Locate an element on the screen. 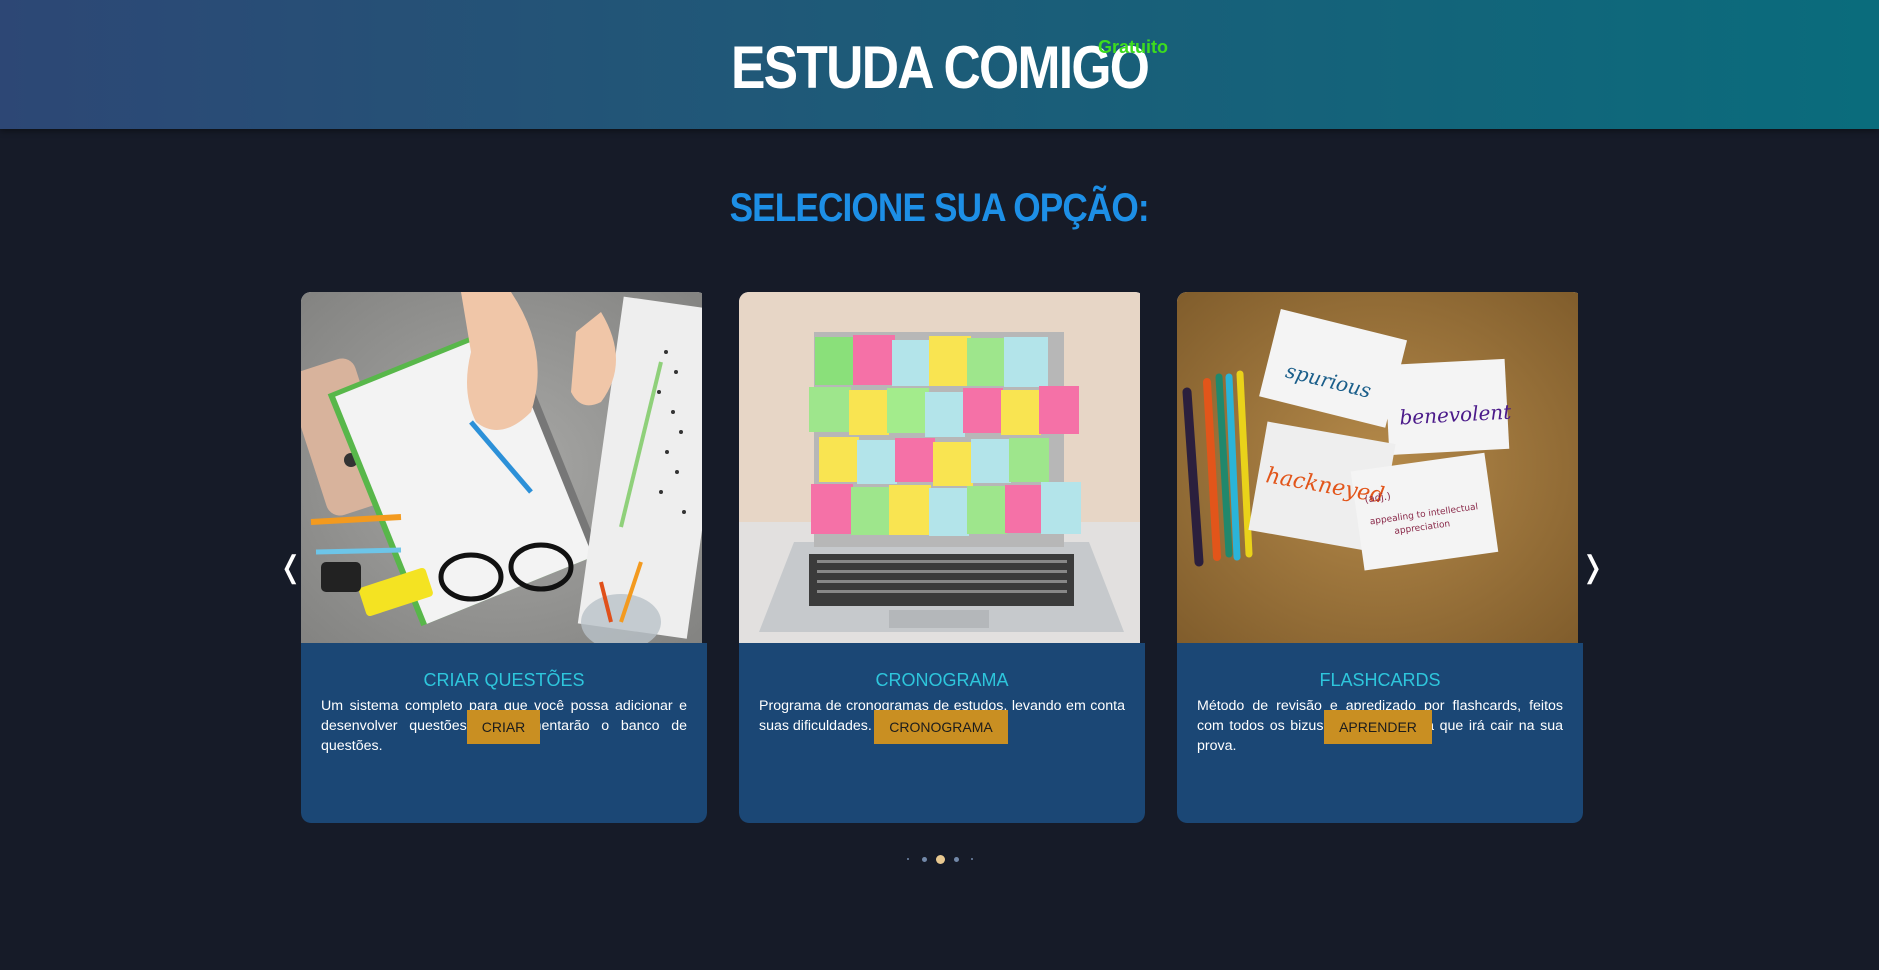 Image resolution: width=1879 pixels, height=970 pixels. carousel-next-button: ❭ is located at coordinates (1592, 568).